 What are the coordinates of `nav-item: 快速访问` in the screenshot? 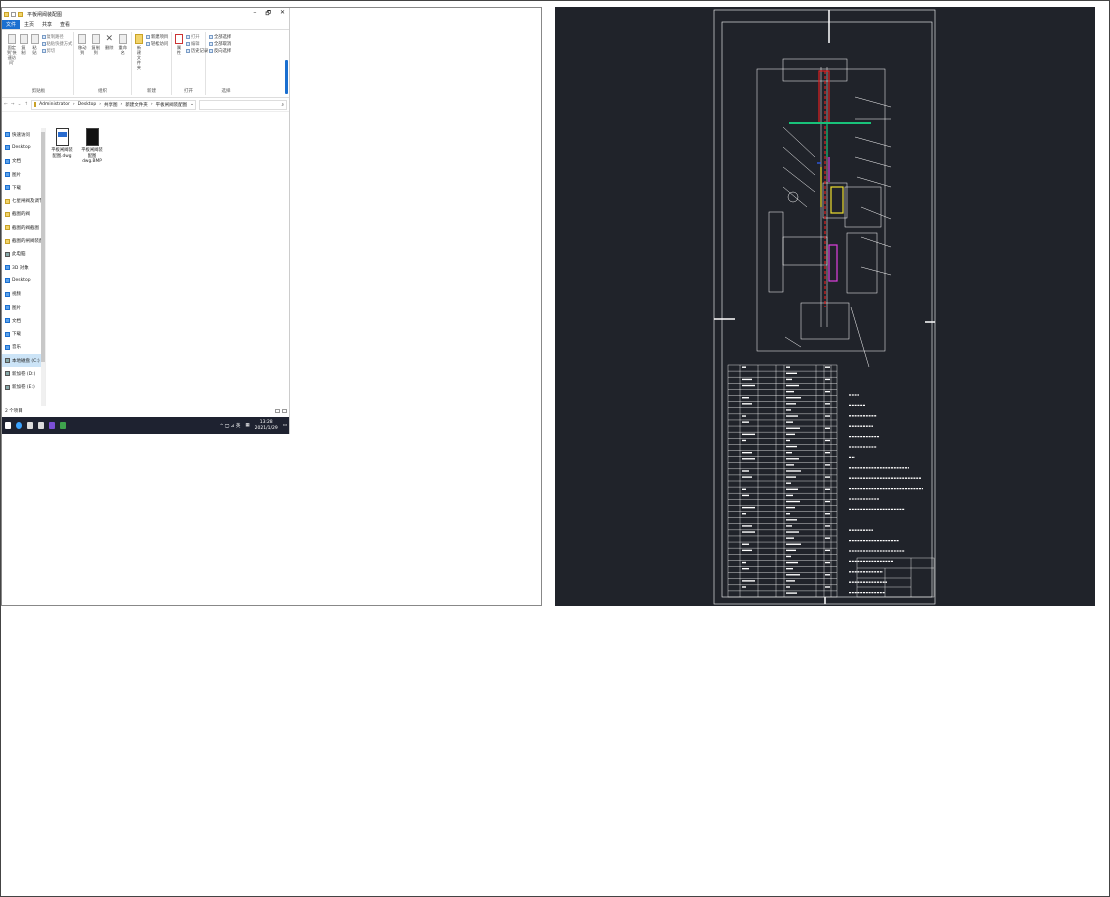 It's located at (23, 134).